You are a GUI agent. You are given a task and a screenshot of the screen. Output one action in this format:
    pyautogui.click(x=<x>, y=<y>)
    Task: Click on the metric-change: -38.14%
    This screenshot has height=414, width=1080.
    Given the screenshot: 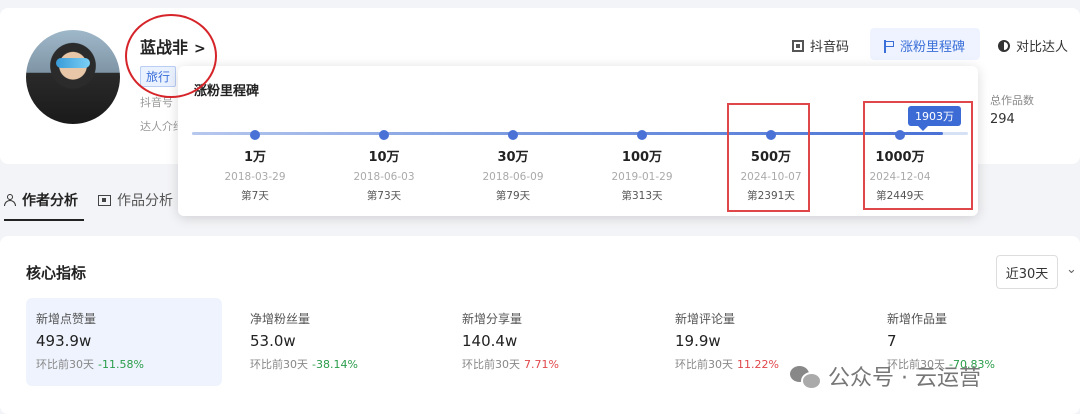 What is the action you would take?
    pyautogui.click(x=335, y=364)
    